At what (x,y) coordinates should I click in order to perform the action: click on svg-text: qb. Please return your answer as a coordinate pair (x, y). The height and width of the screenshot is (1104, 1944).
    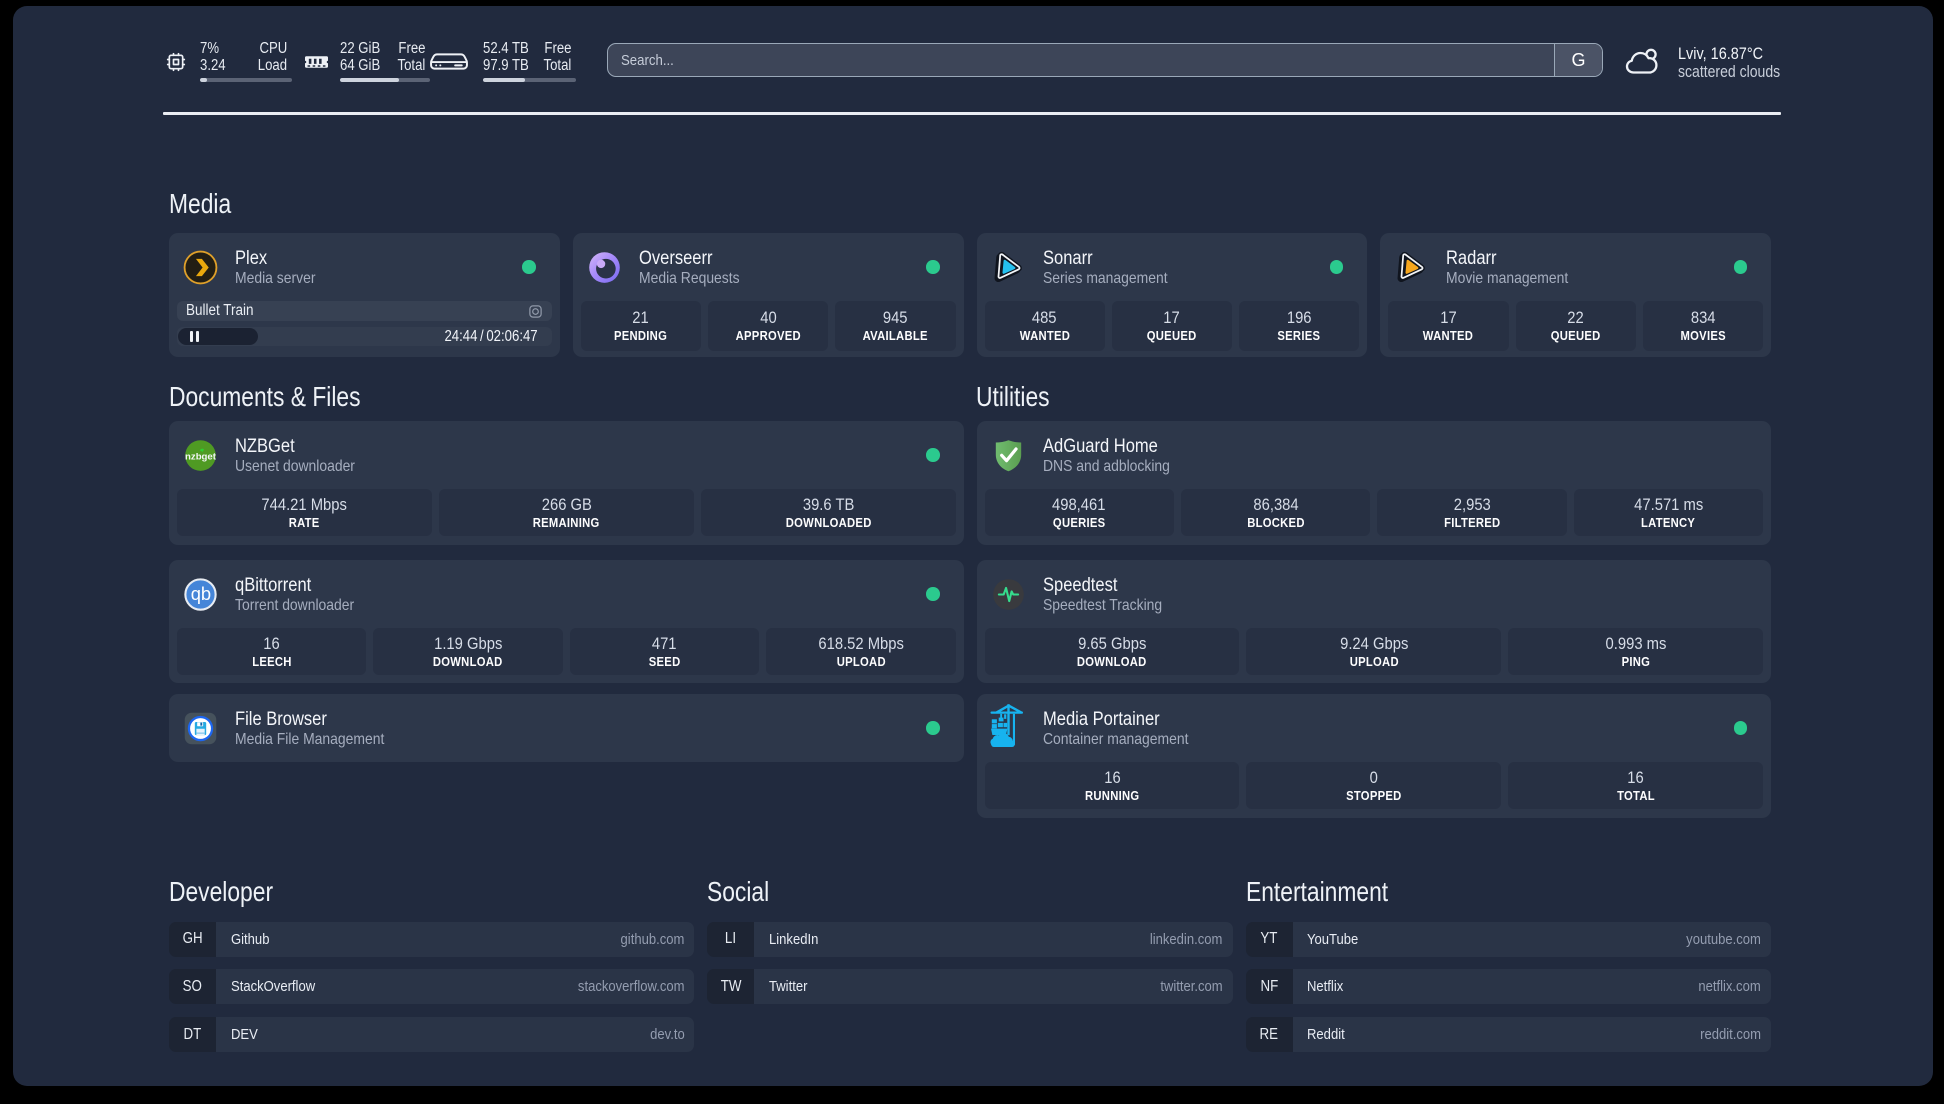
    Looking at the image, I should click on (201, 593).